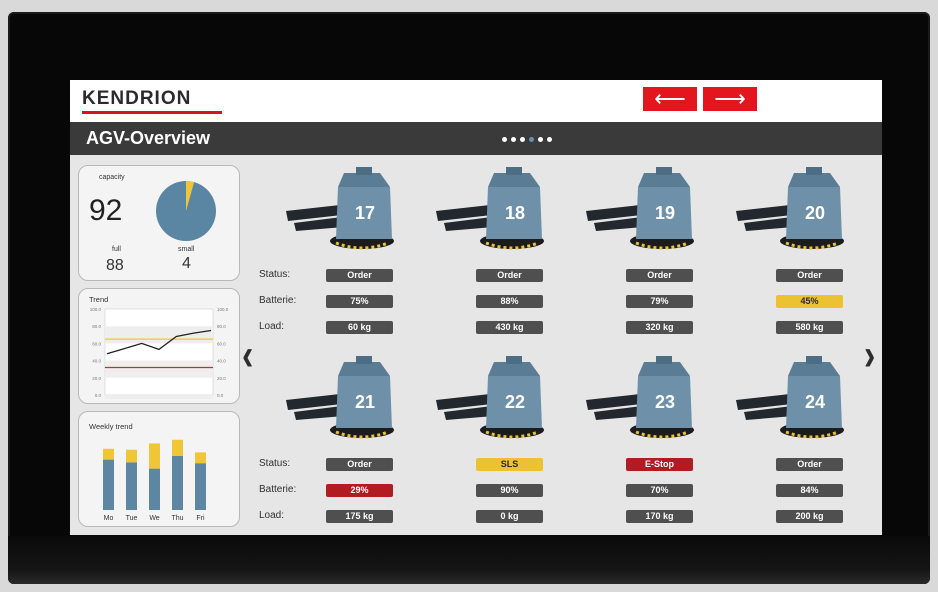  What do you see at coordinates (730, 99) in the screenshot?
I see `forward-arrow-button: ⟶` at bounding box center [730, 99].